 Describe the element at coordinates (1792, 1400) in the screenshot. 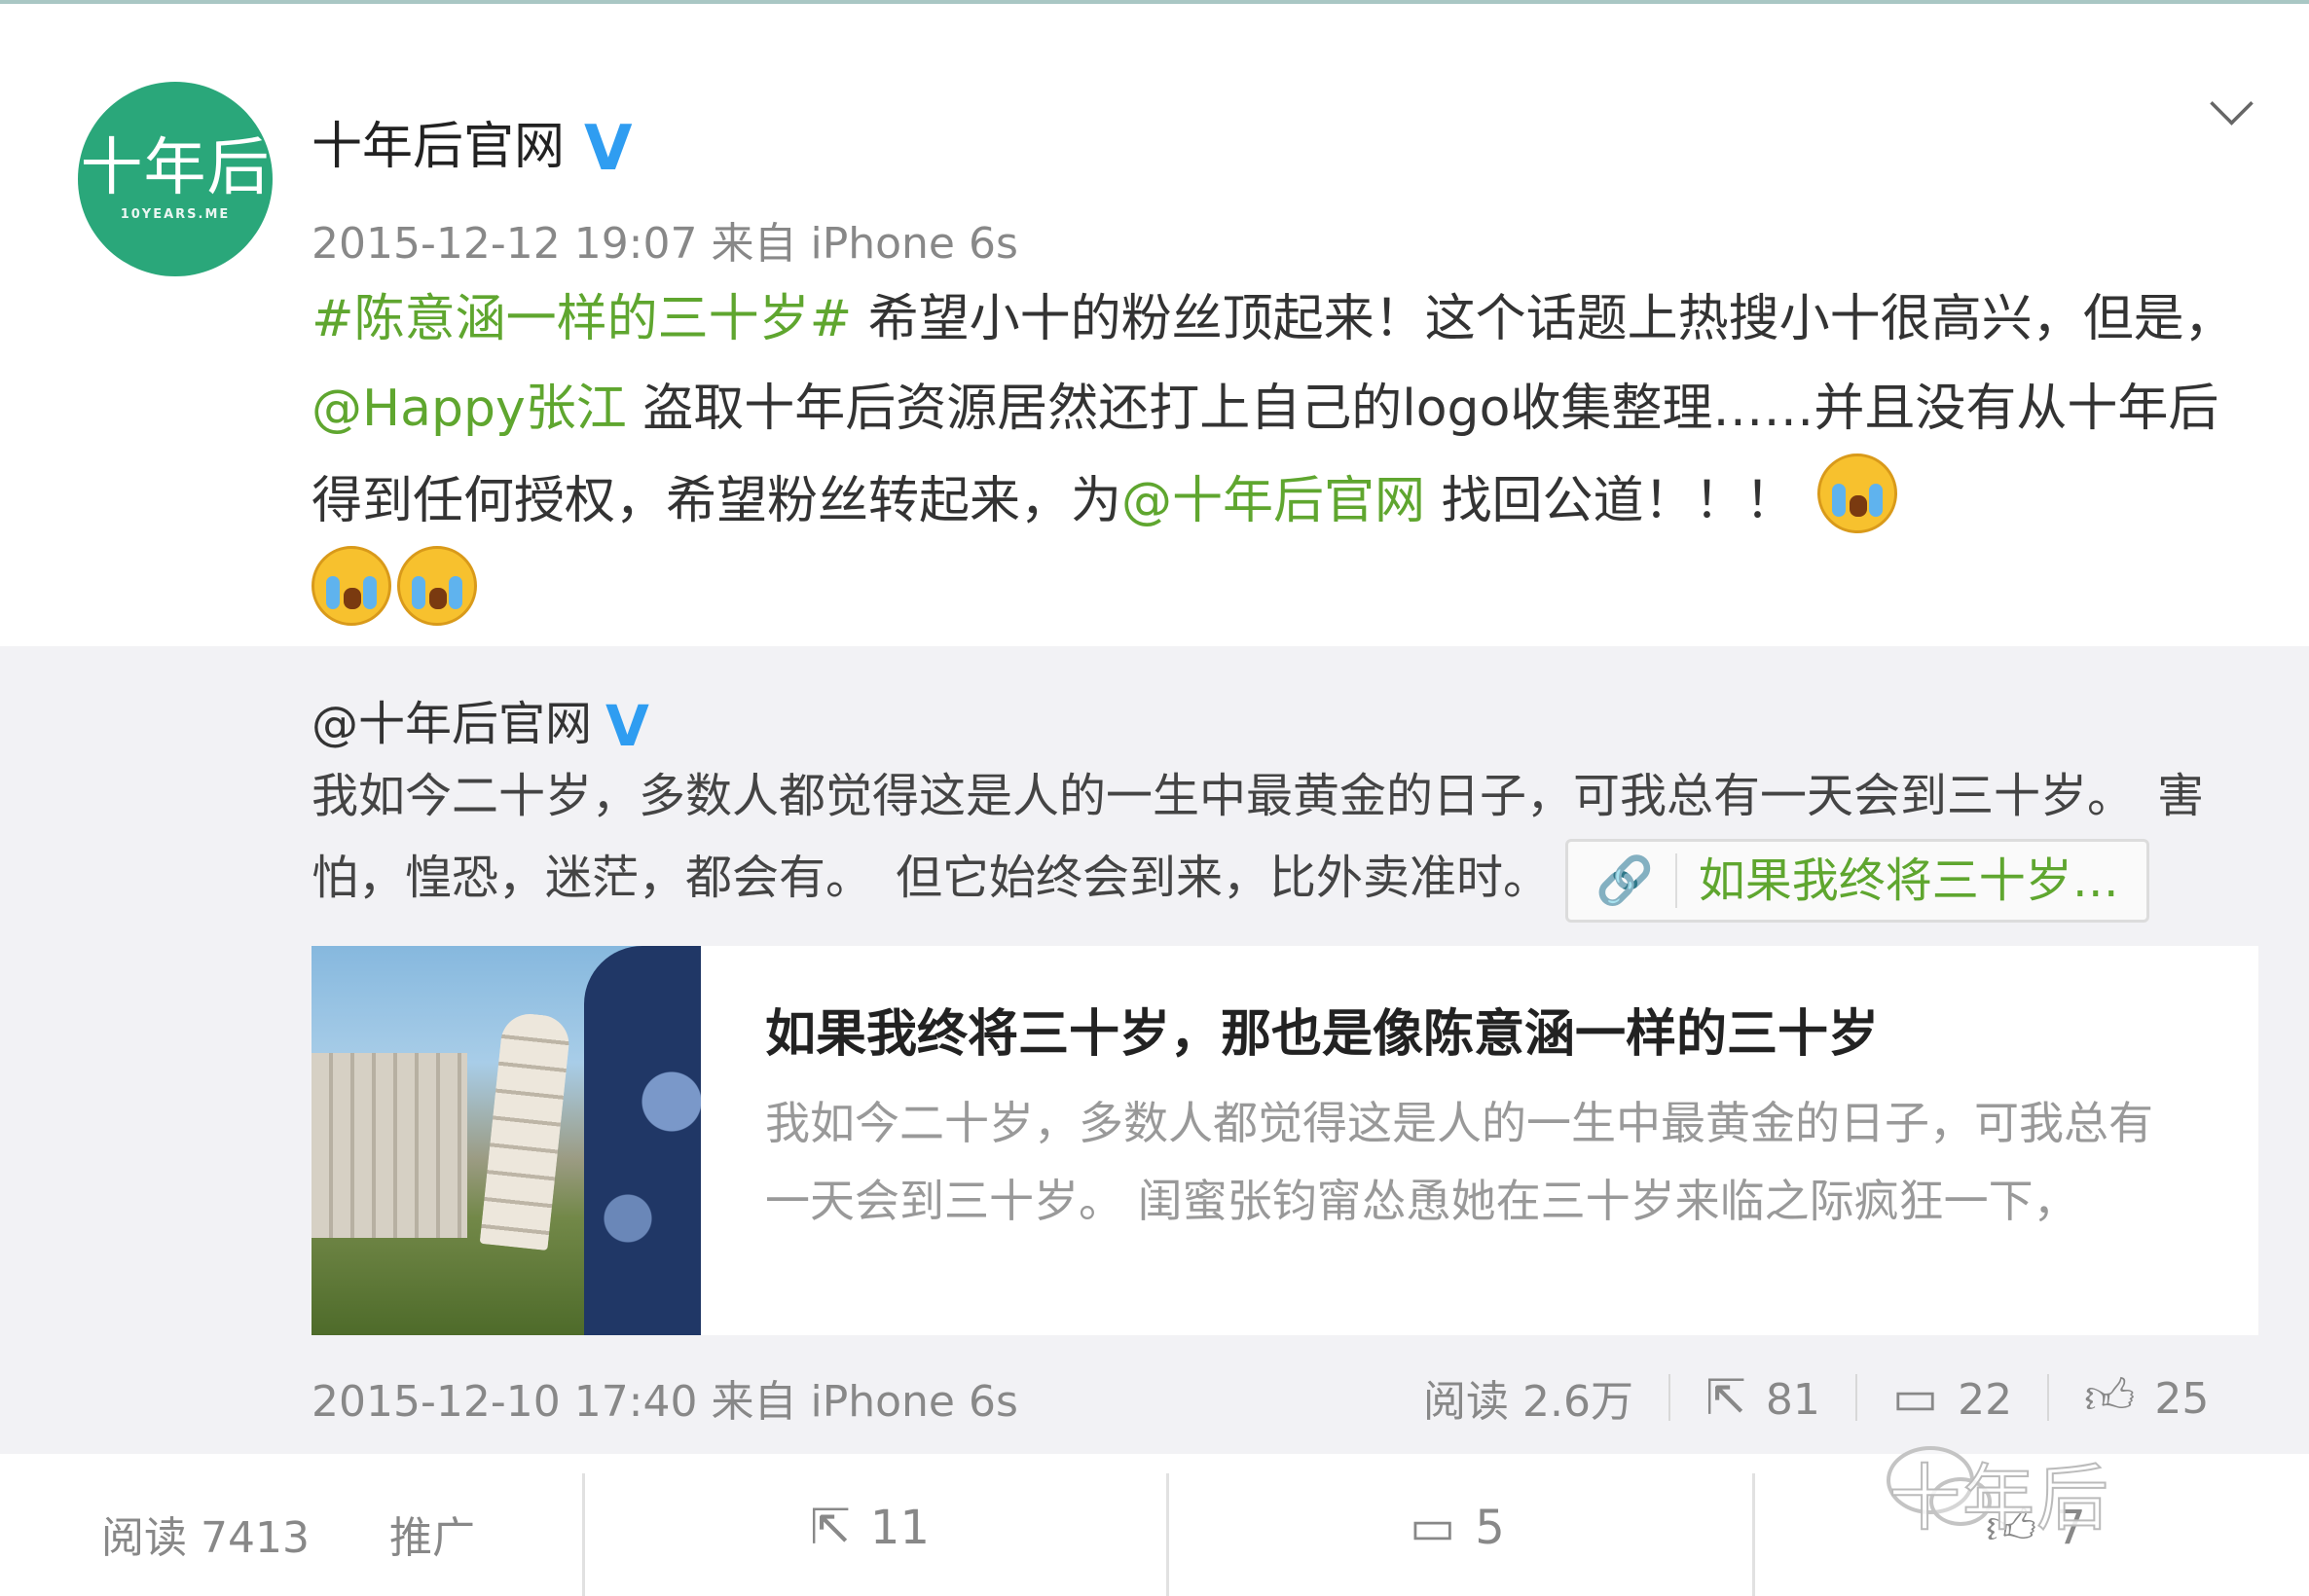

I see `repost-share-count: 81` at that location.